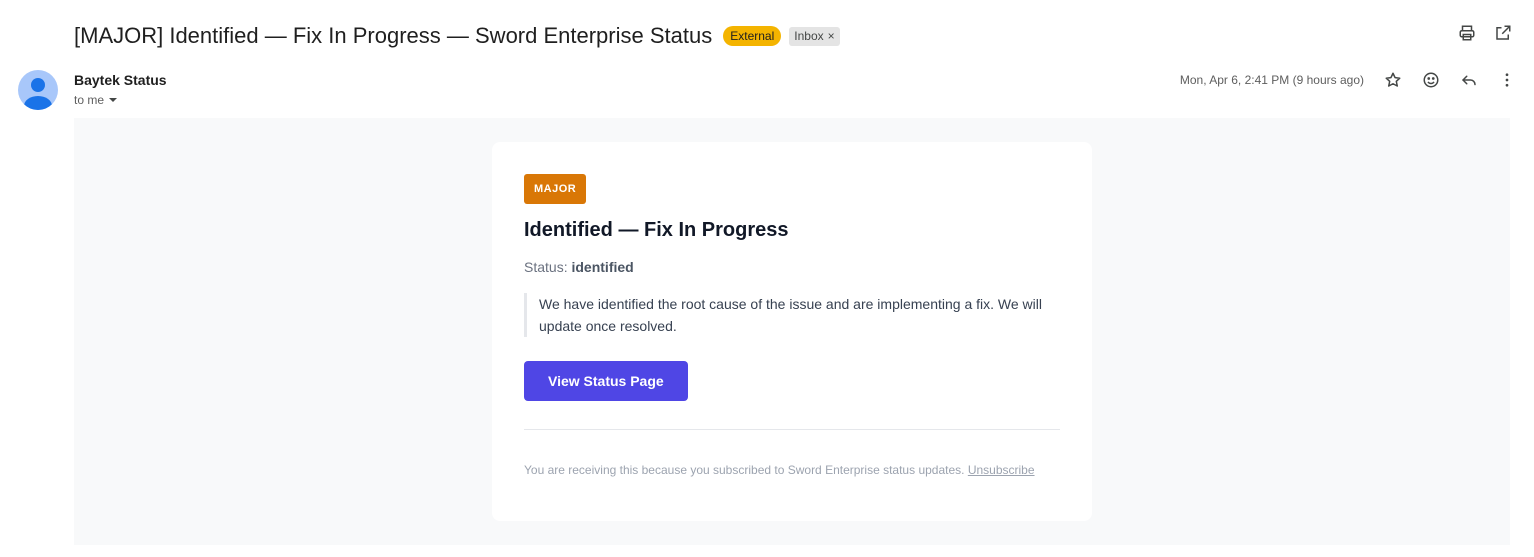  What do you see at coordinates (1507, 80) in the screenshot?
I see `more-icon` at bounding box center [1507, 80].